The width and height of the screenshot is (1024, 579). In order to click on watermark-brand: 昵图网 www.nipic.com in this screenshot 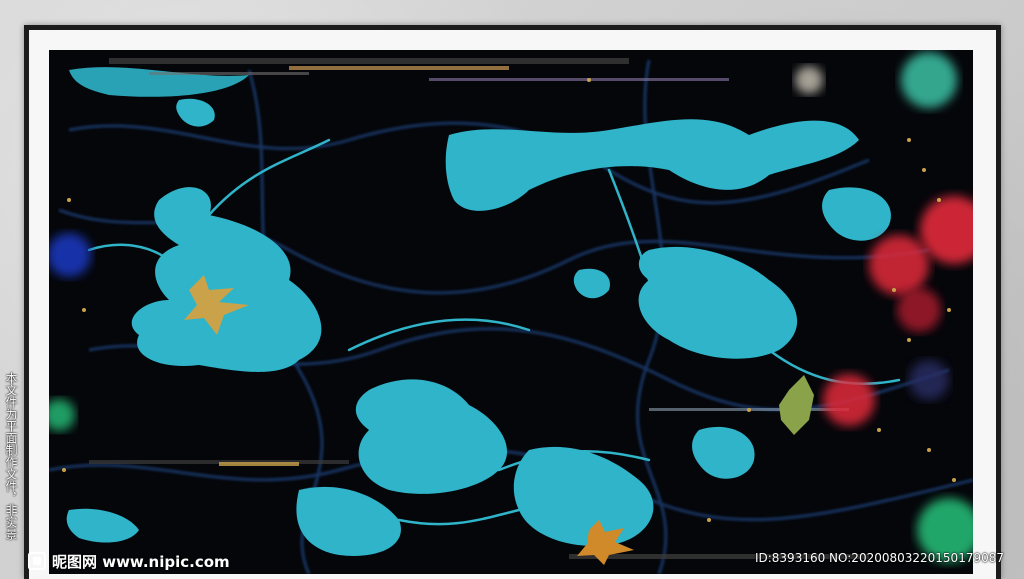, I will do `click(129, 561)`.